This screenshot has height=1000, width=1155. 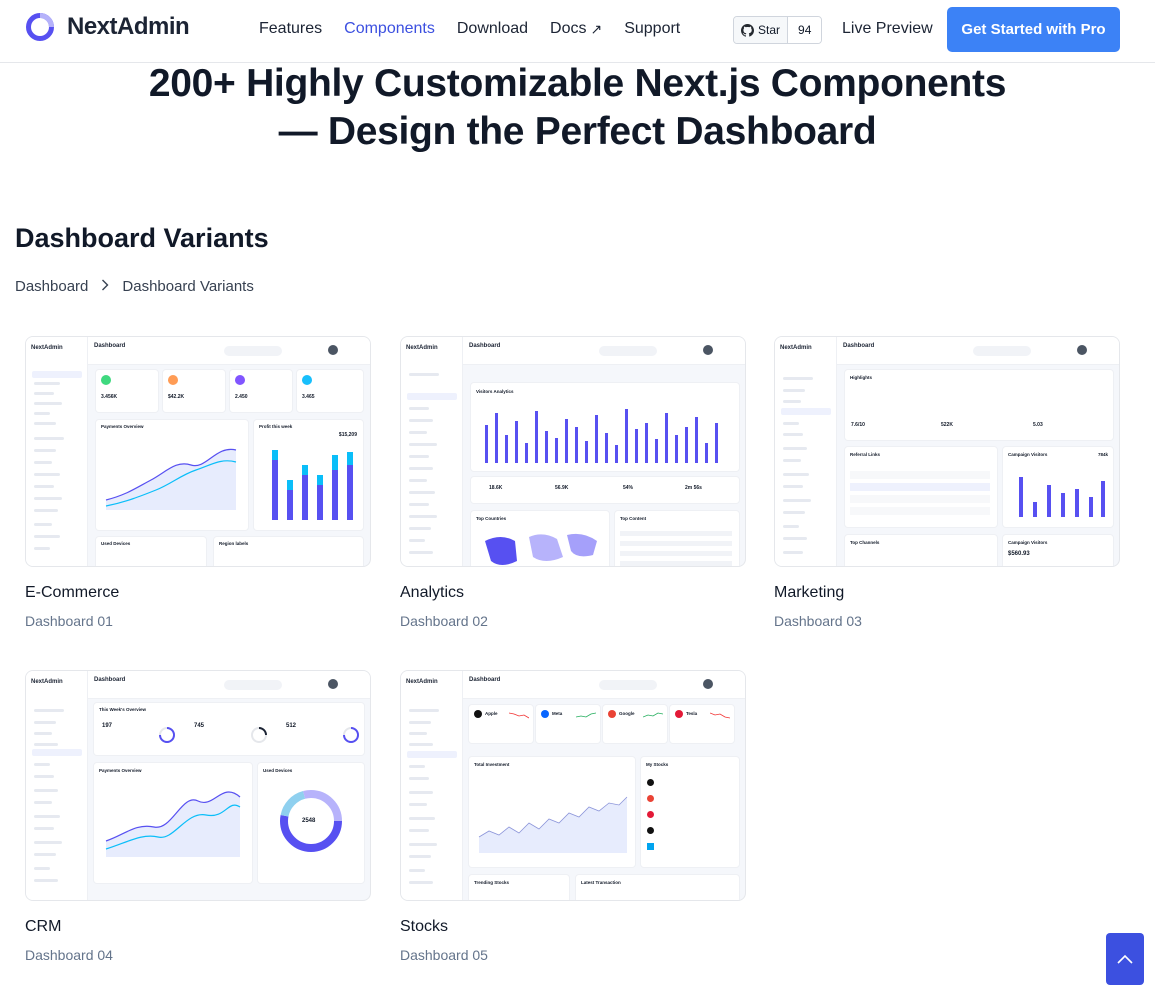 I want to click on card-subtitle: Dashboard 05, so click(x=444, y=955).